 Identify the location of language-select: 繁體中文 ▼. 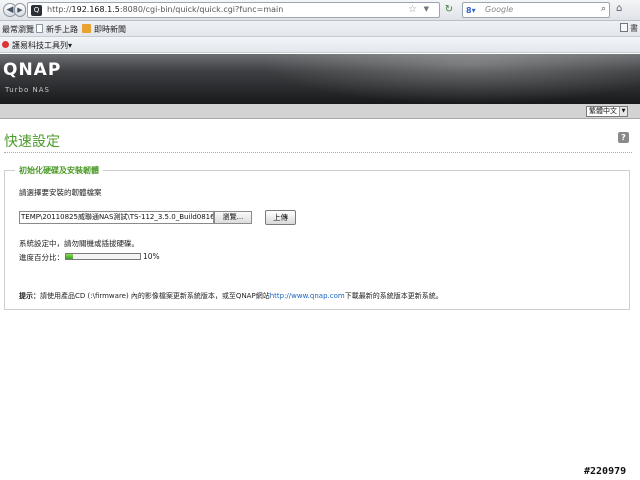
(607, 111).